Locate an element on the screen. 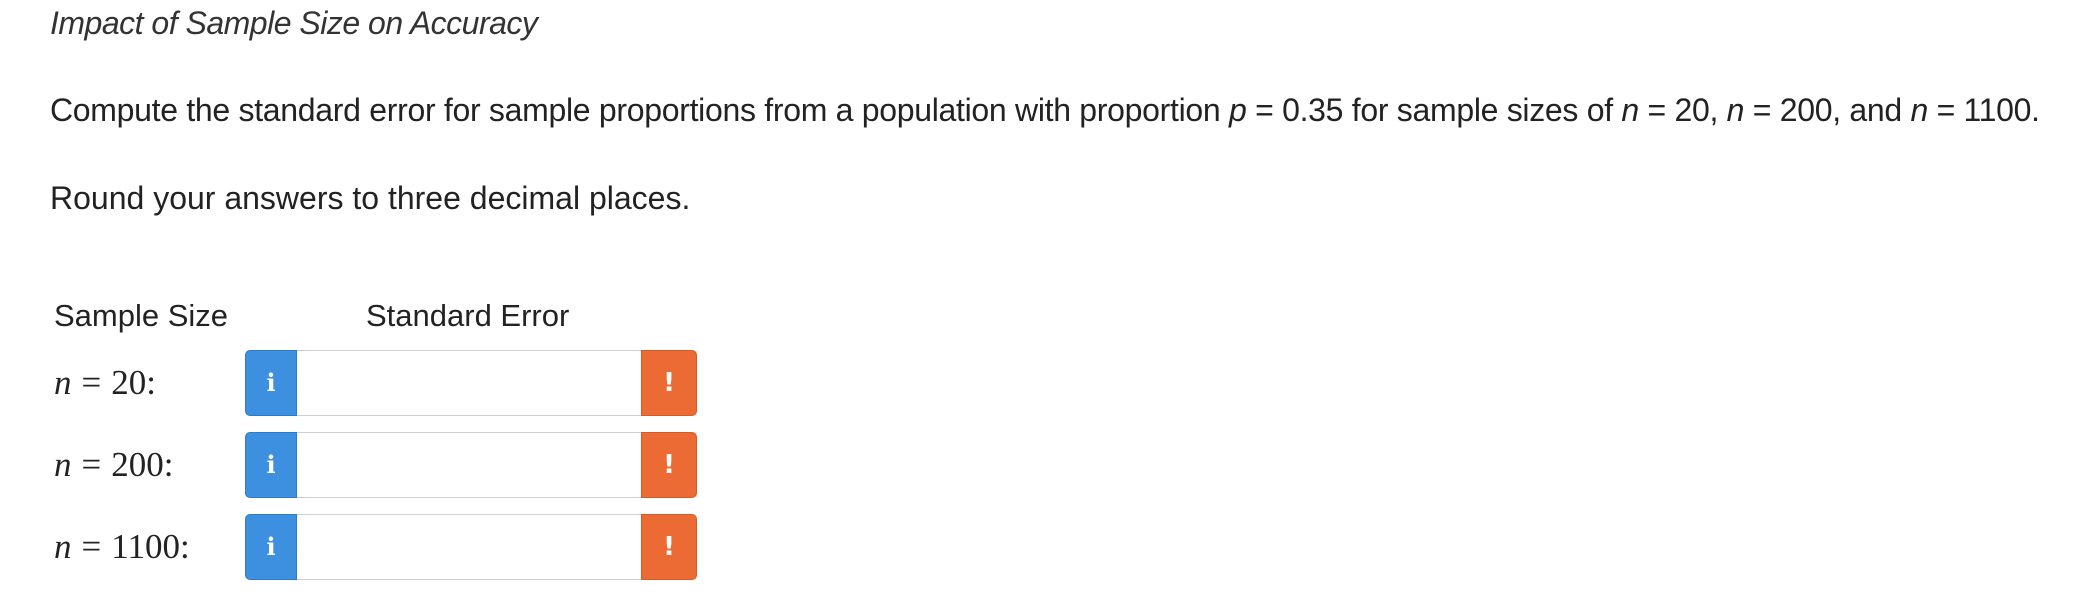 The height and width of the screenshot is (610, 2098). sample-size-value: 200: is located at coordinates (142, 464).